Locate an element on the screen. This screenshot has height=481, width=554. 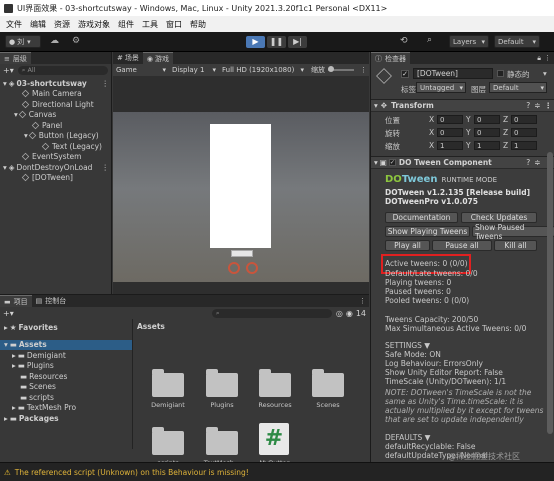
list-item: [DOTween] is located at coordinates (55, 178).